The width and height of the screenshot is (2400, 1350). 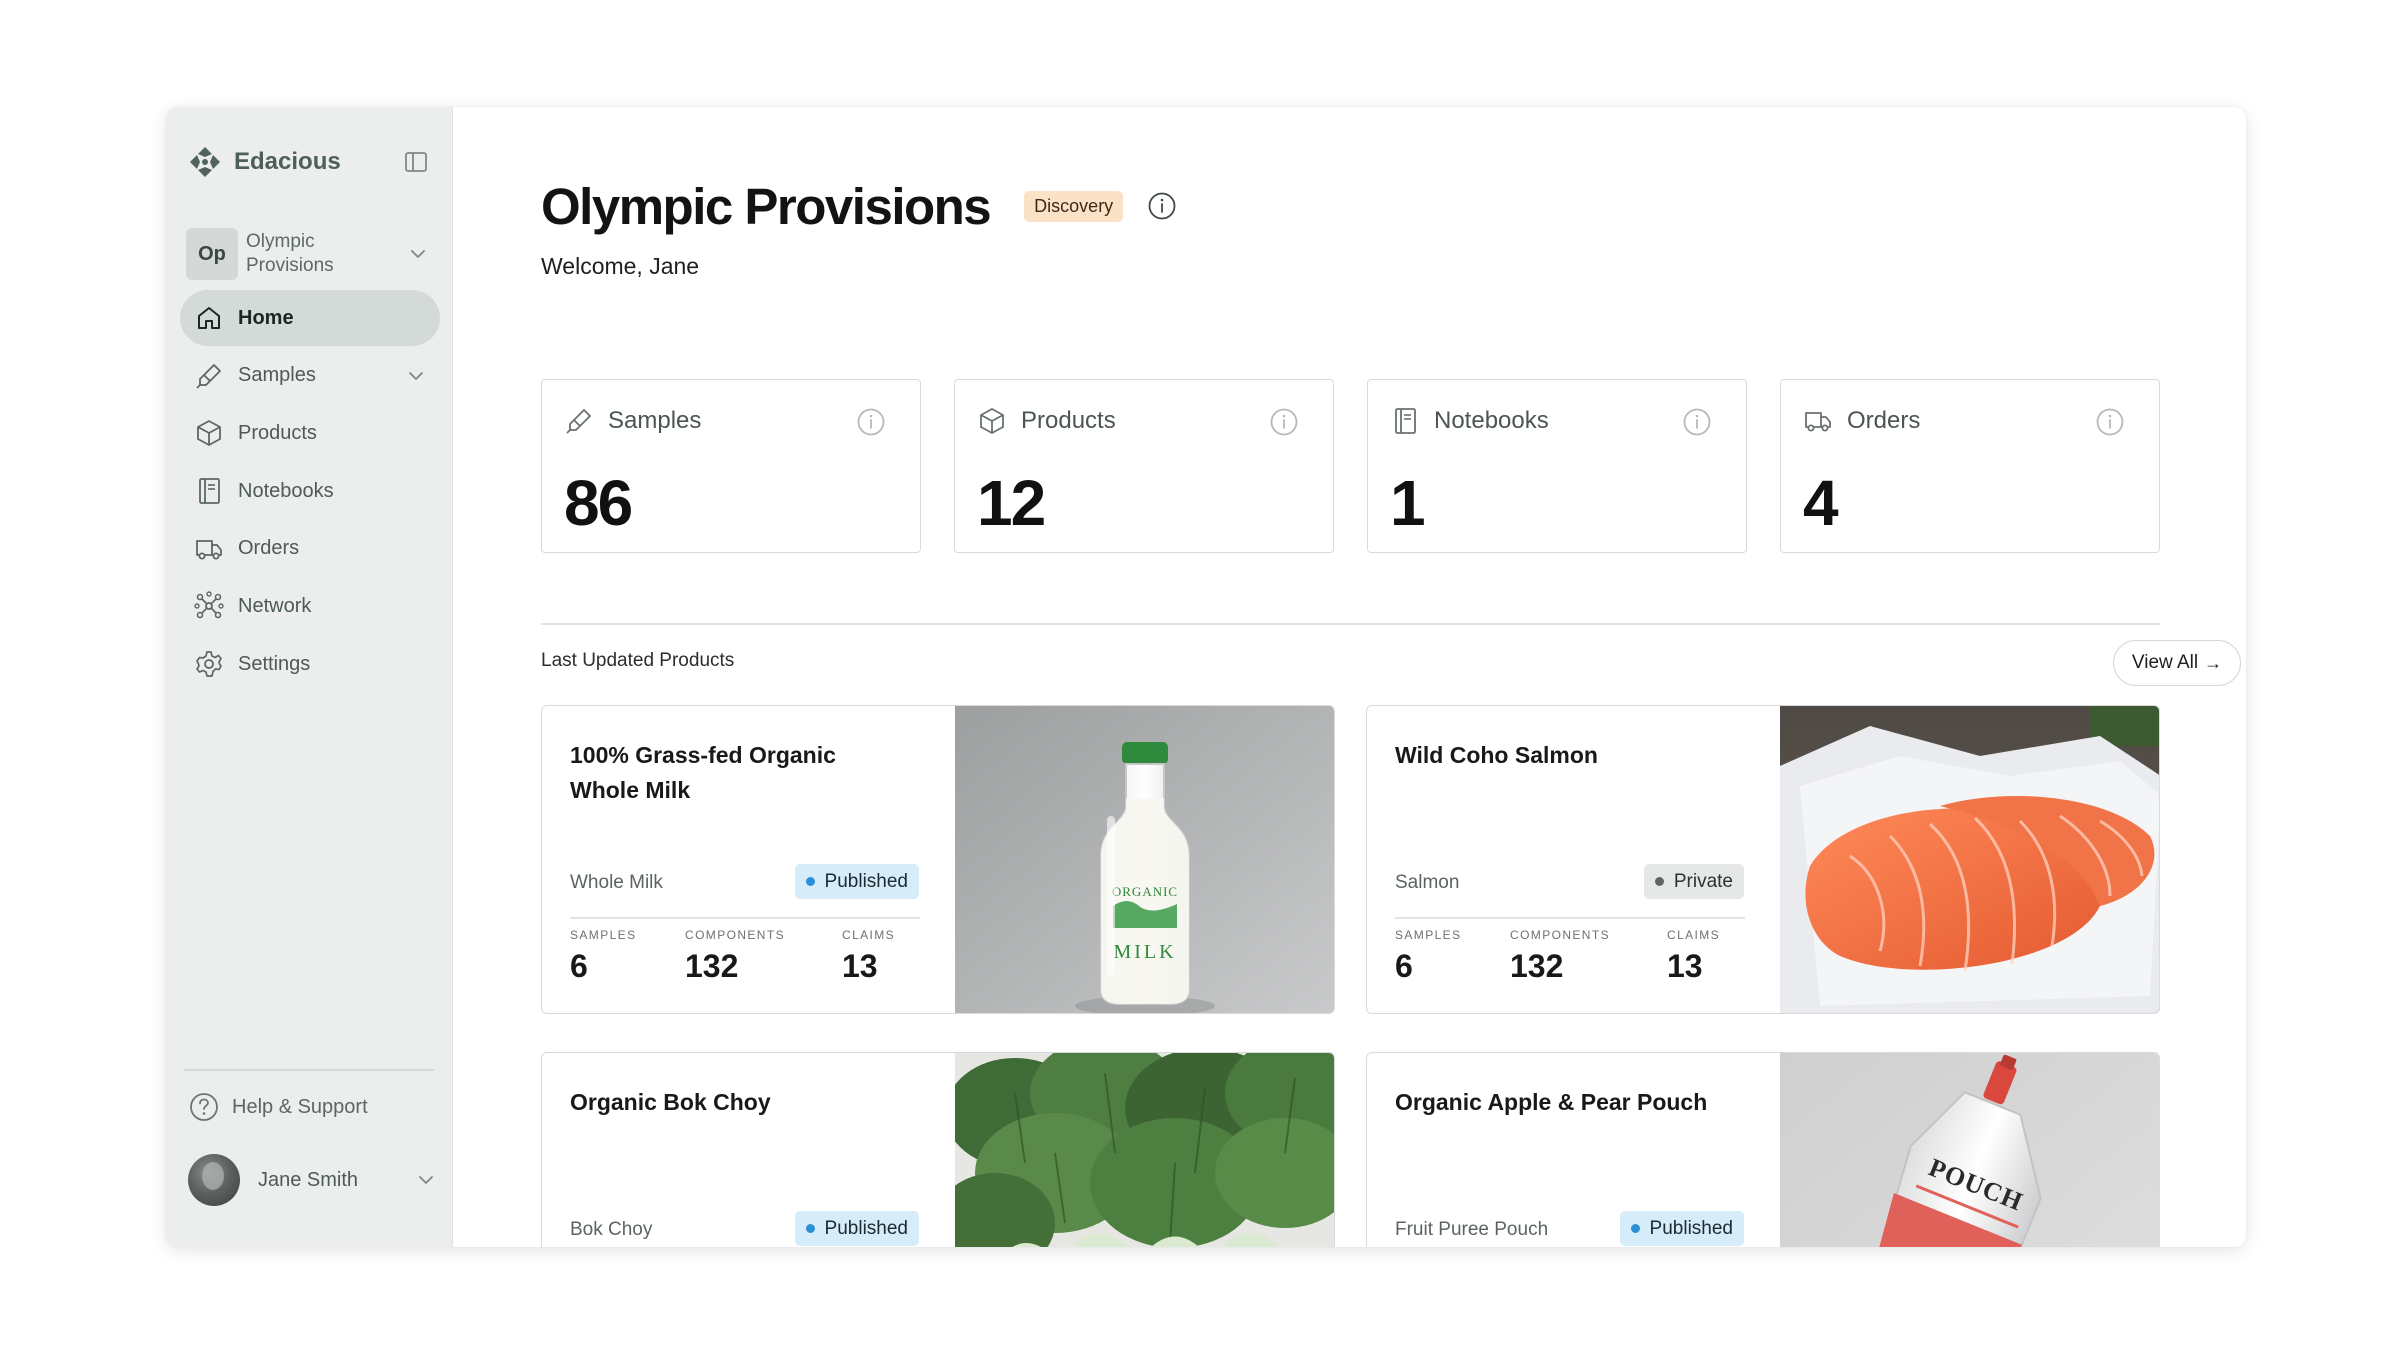 I want to click on bottle-label-top: ORGANIC, so click(x=1145, y=891).